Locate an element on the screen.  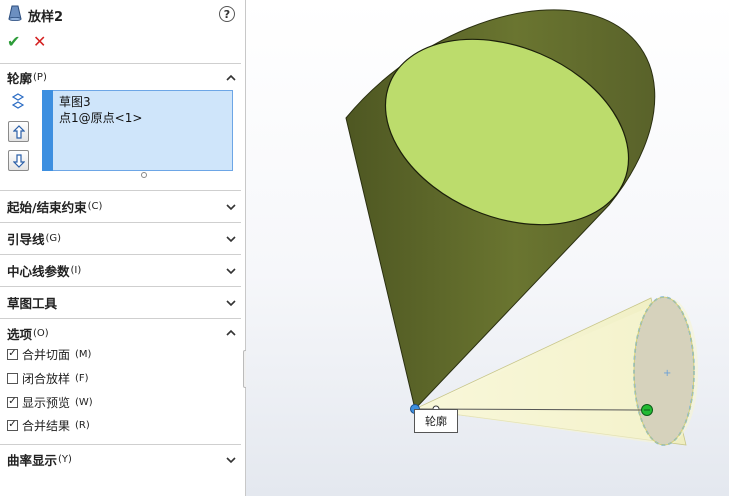
centerline-section-header: 中心线参数 (I) is located at coordinates (44, 270).